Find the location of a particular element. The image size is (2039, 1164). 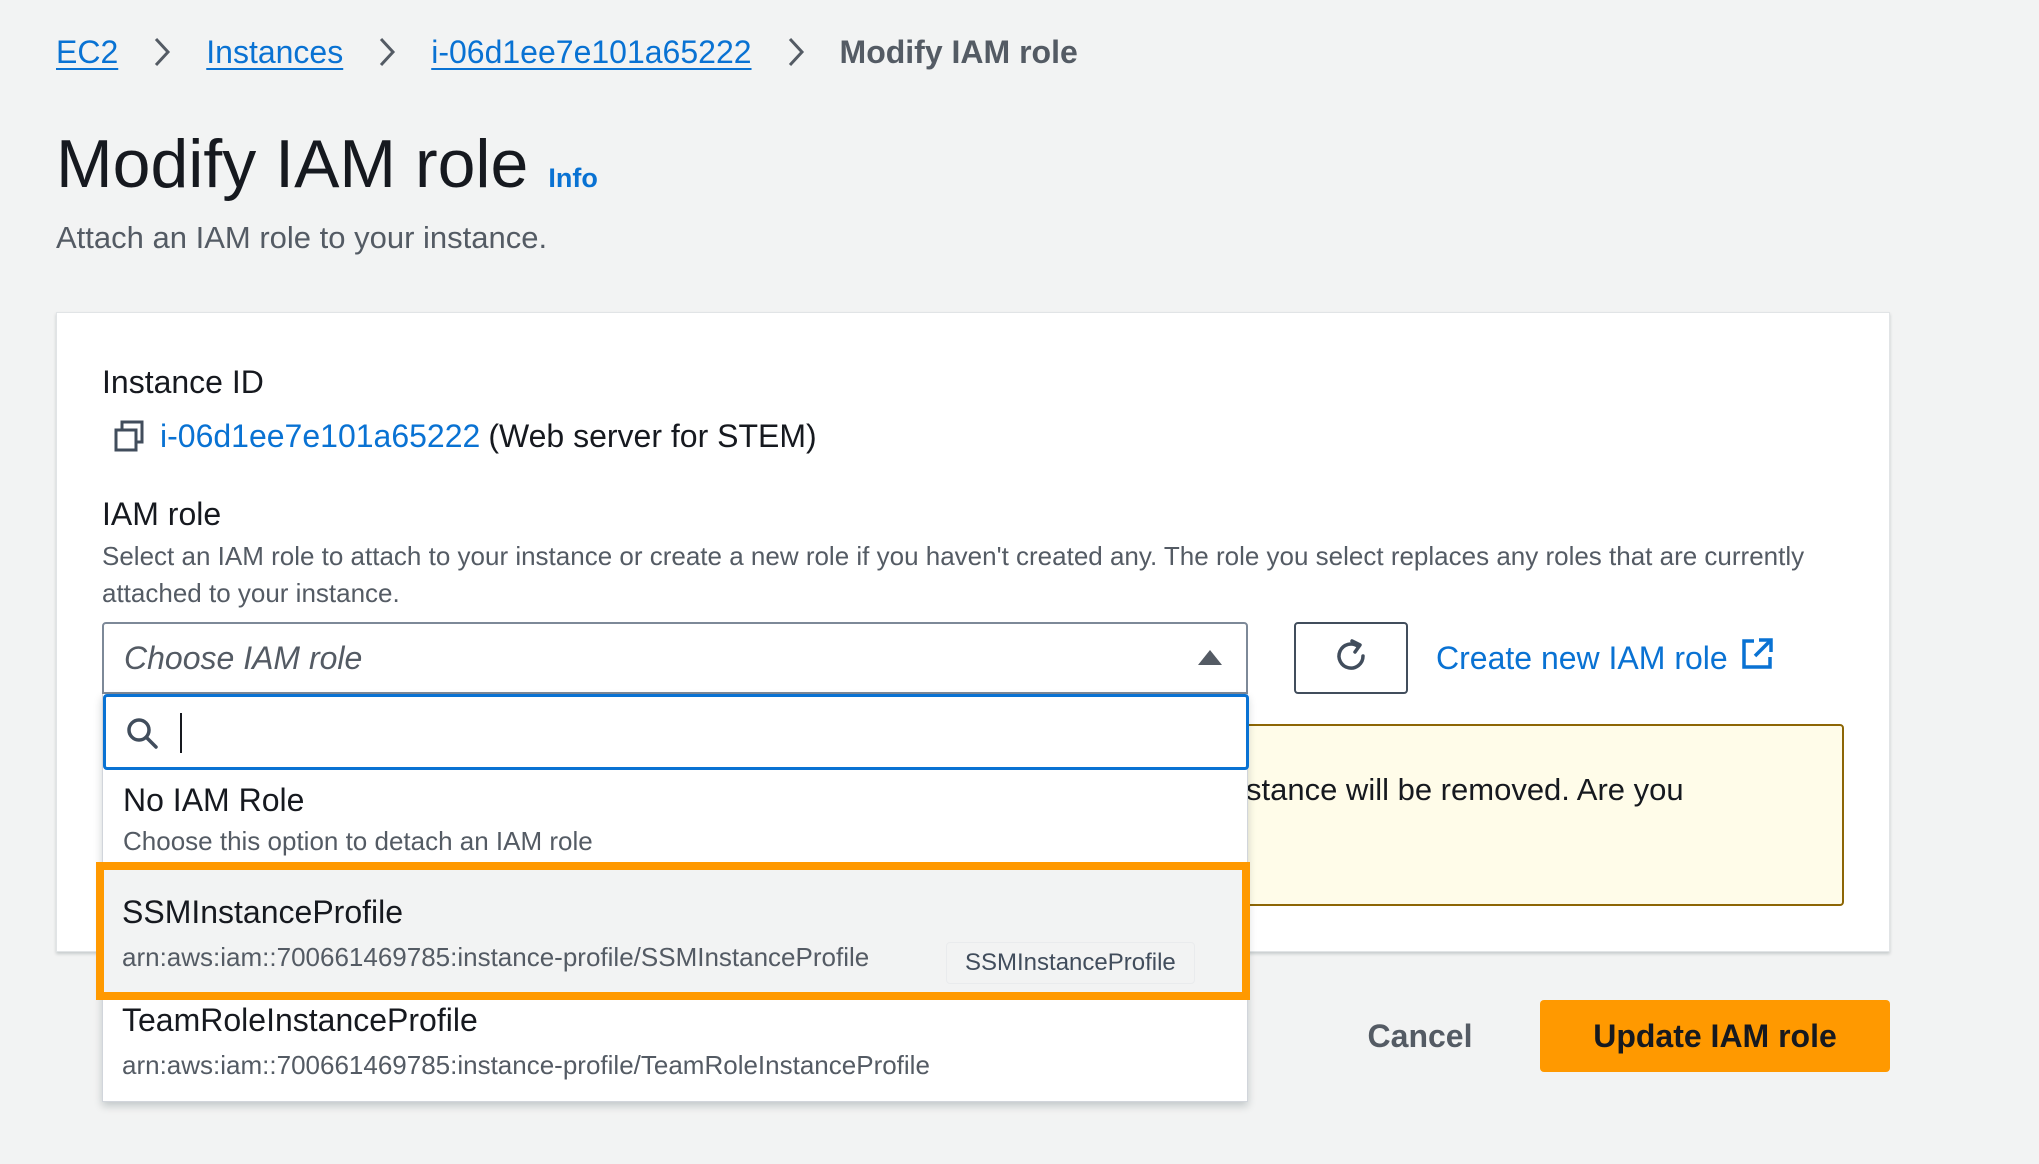

create-role-label: Create new IAM role is located at coordinates (1582, 657).